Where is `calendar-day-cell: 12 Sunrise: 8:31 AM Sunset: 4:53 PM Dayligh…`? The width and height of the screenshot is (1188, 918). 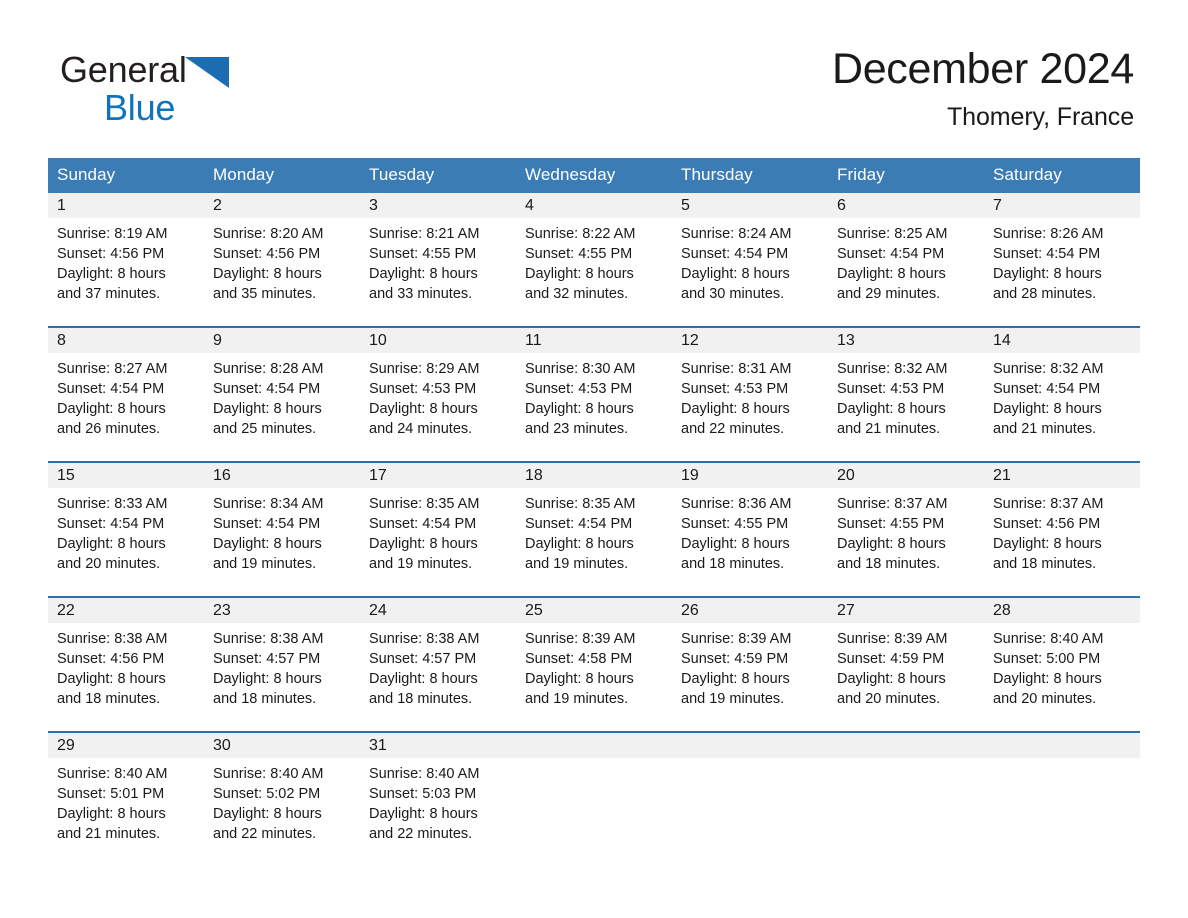 calendar-day-cell: 12 Sunrise: 8:31 AM Sunset: 4:53 PM Dayligh… is located at coordinates (750, 394).